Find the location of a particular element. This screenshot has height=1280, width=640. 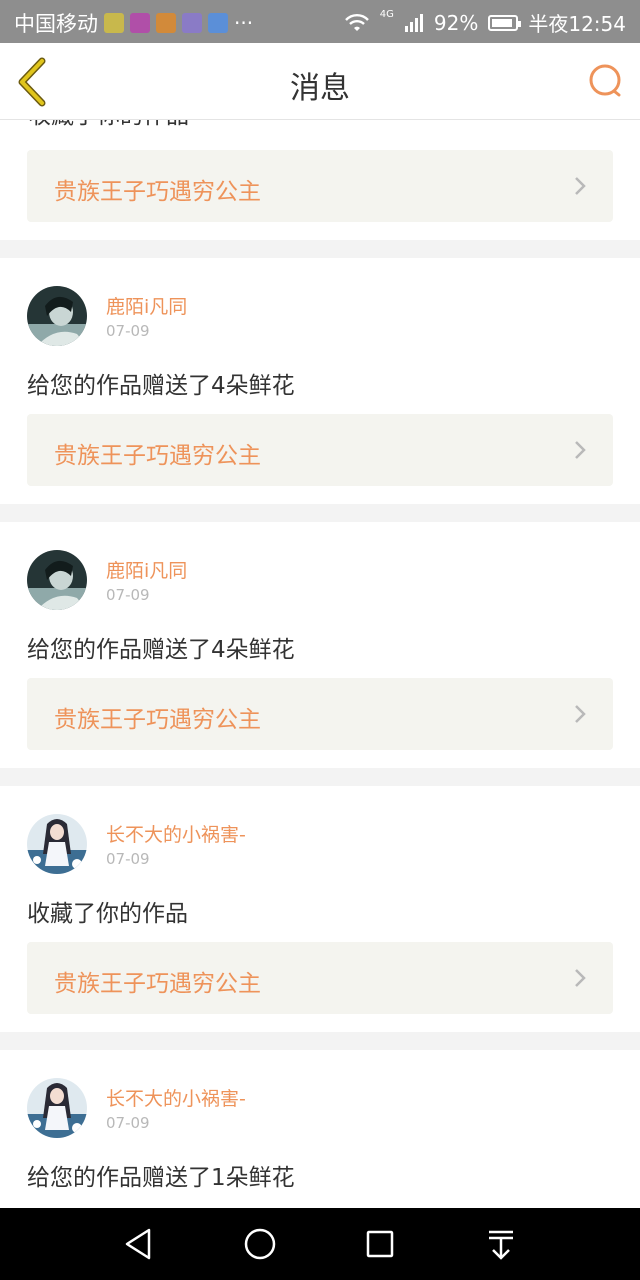

status-bar: 中国移动 ··· 4G 92% 半夜12:54 is located at coordinates (320, 21).